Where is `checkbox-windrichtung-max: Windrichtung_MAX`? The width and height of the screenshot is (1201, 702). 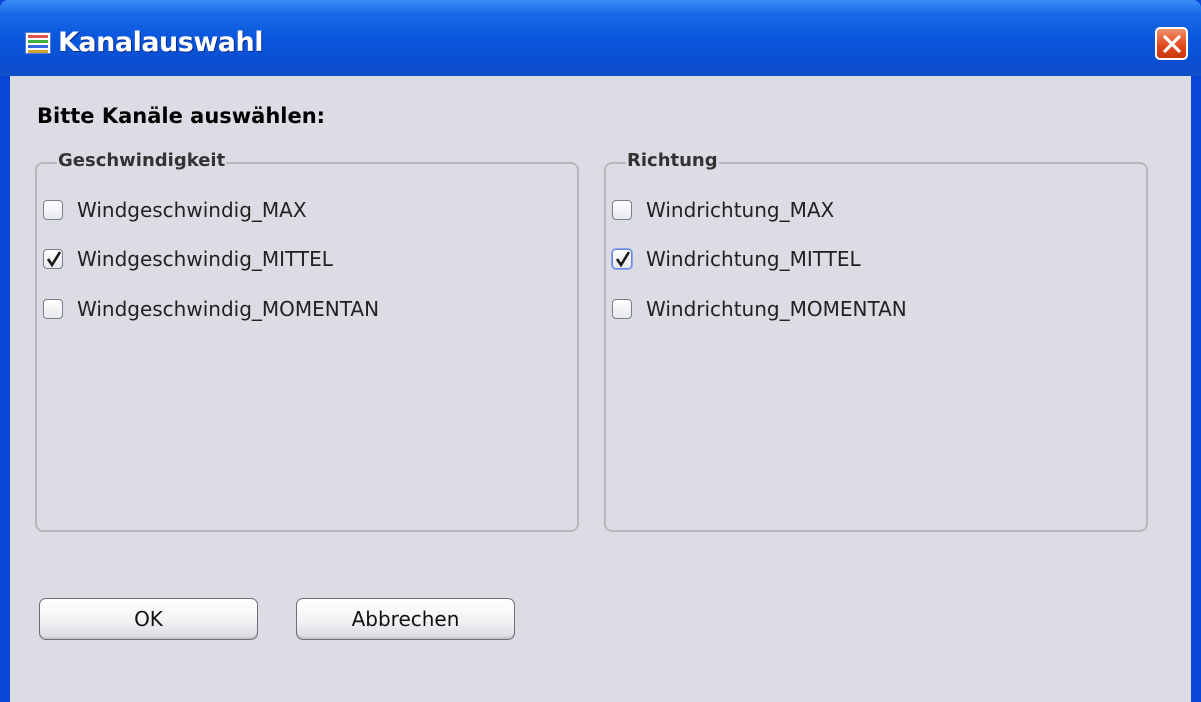
checkbox-windrichtung-max: Windrichtung_MAX is located at coordinates (723, 210).